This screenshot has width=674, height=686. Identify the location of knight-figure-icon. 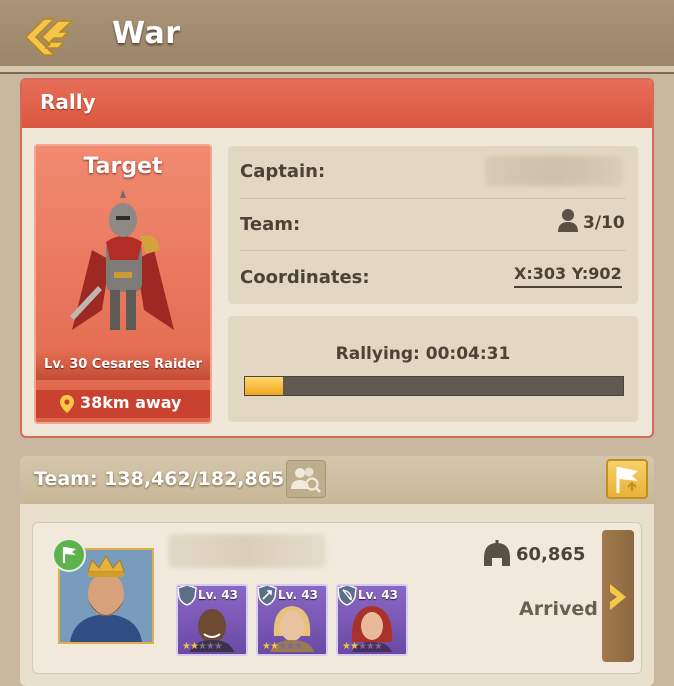
(122, 260).